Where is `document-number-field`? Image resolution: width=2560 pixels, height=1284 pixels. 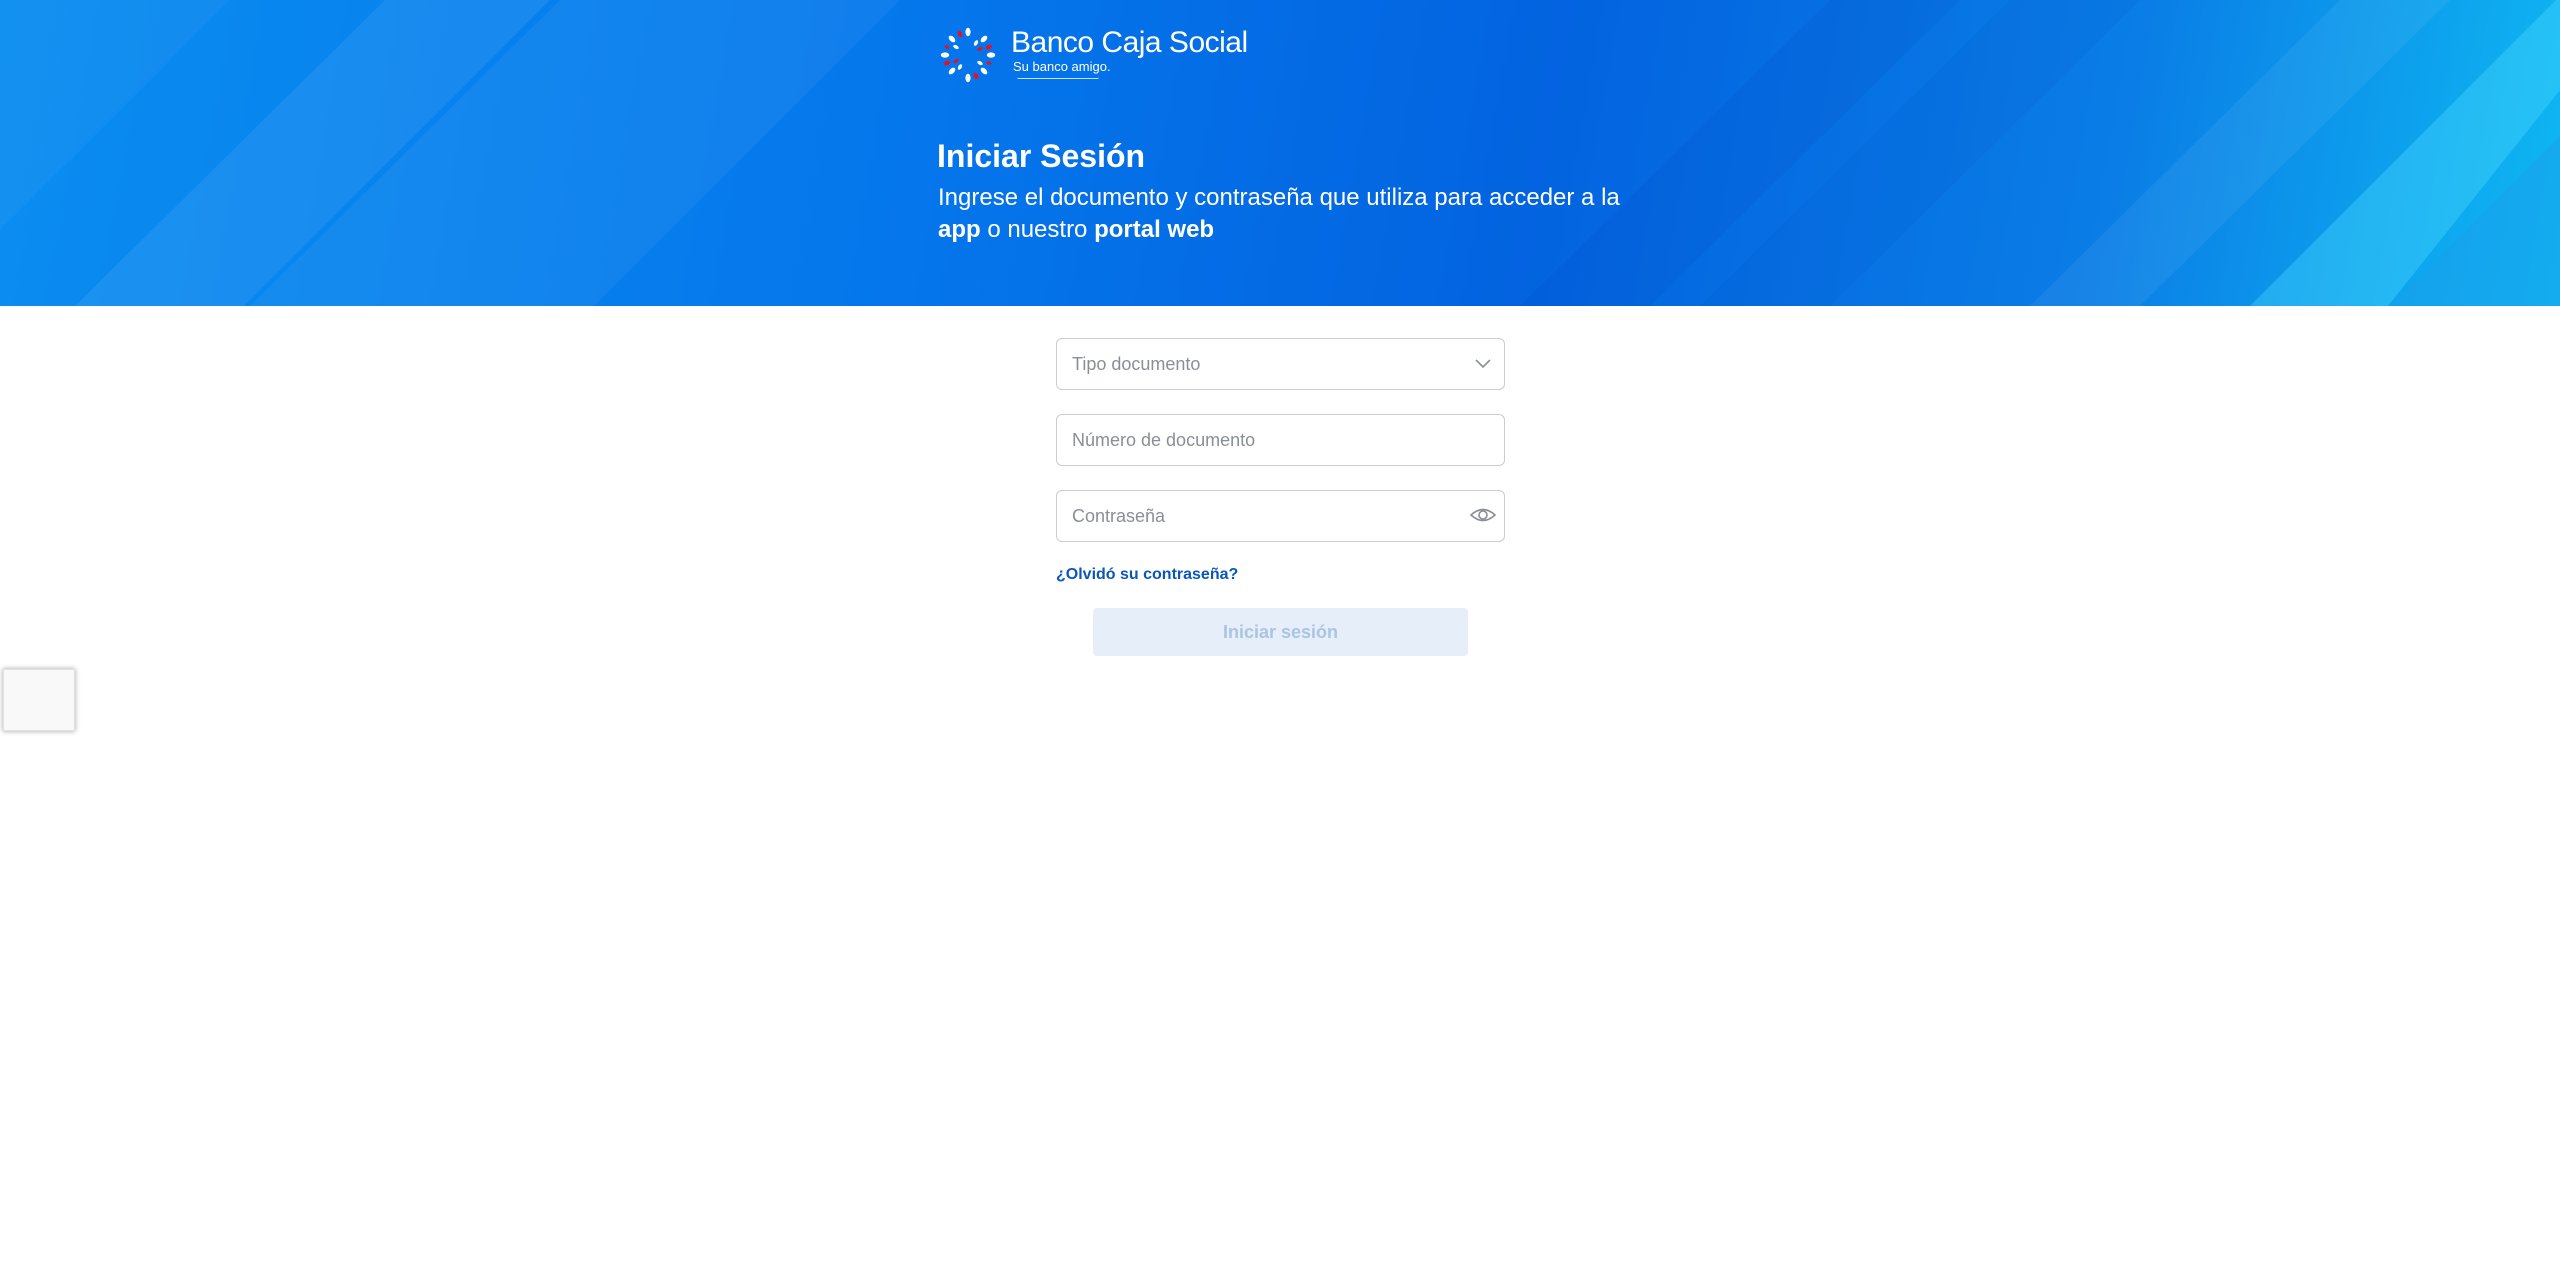 document-number-field is located at coordinates (1280, 440).